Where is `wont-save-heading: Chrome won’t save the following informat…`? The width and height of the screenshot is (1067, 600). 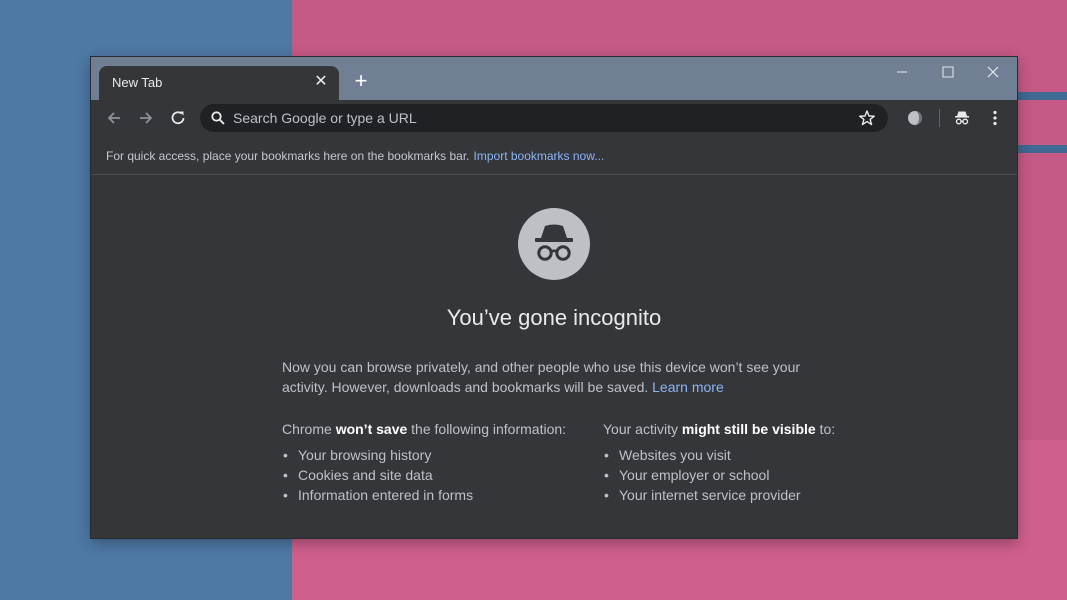 wont-save-heading: Chrome won’t save the following informat… is located at coordinates (437, 429).